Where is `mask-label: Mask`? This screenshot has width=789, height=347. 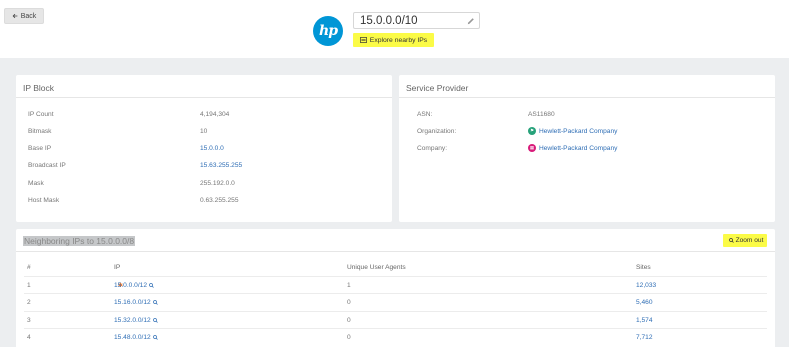
mask-label: Mask is located at coordinates (36, 183).